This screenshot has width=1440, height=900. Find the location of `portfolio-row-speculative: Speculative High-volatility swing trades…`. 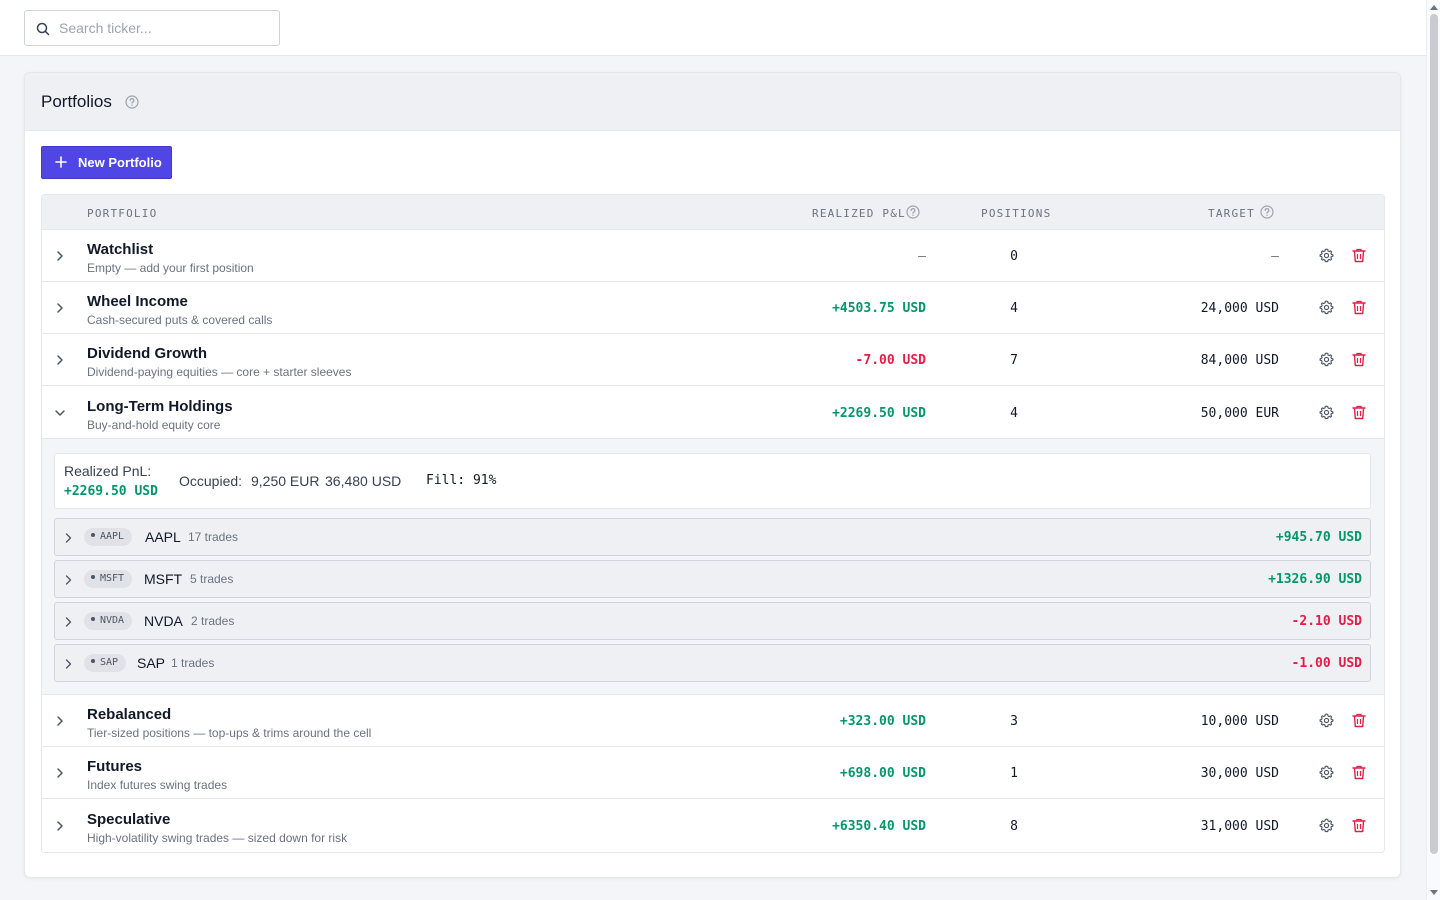

portfolio-row-speculative: Speculative High-volatility swing trades… is located at coordinates (713, 826).